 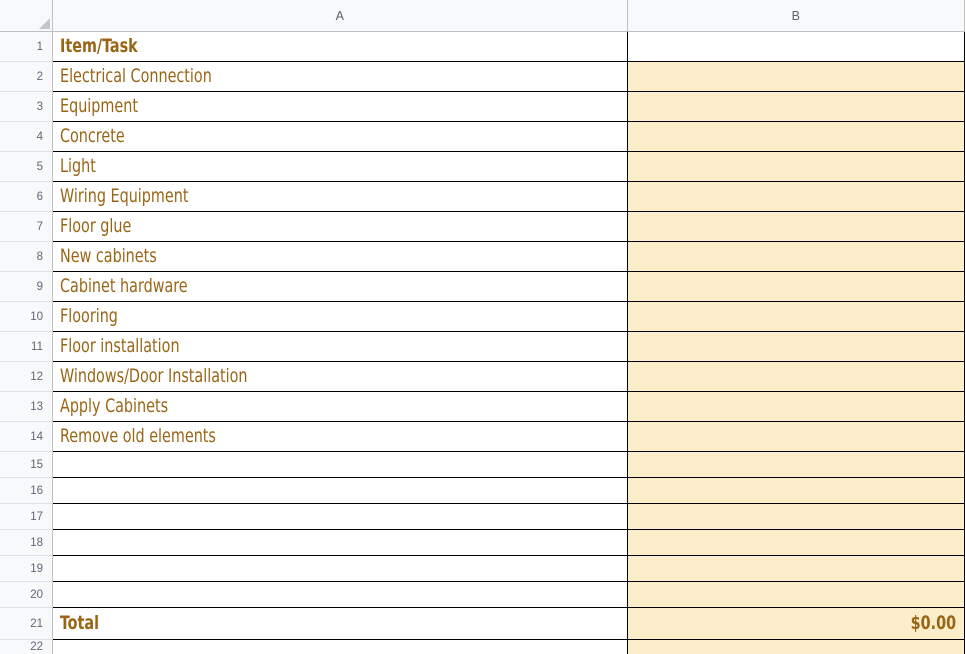 I want to click on cell-a2: Electrical Connection, so click(x=340, y=77).